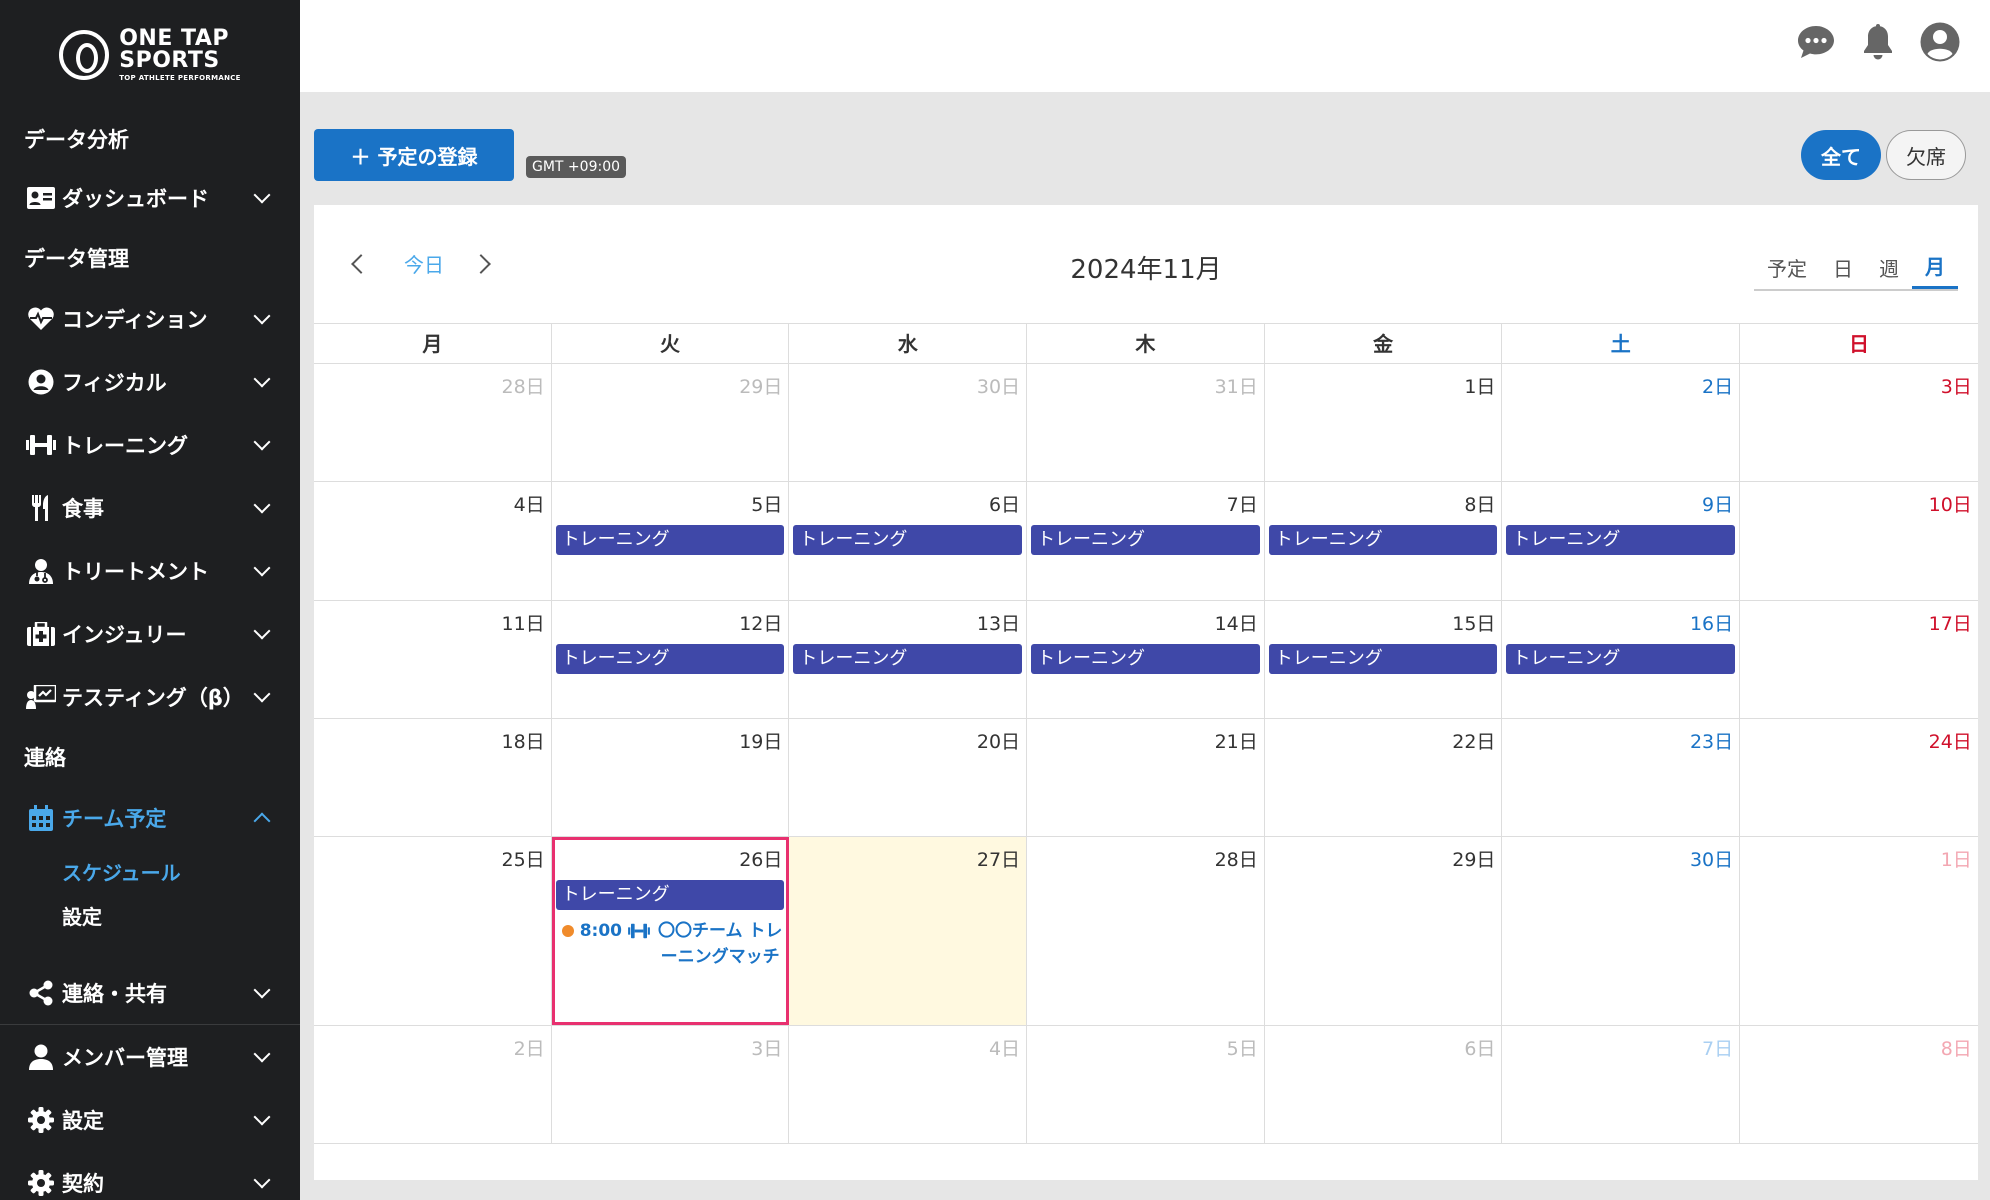  I want to click on day-cell: 17日, so click(1859, 659).